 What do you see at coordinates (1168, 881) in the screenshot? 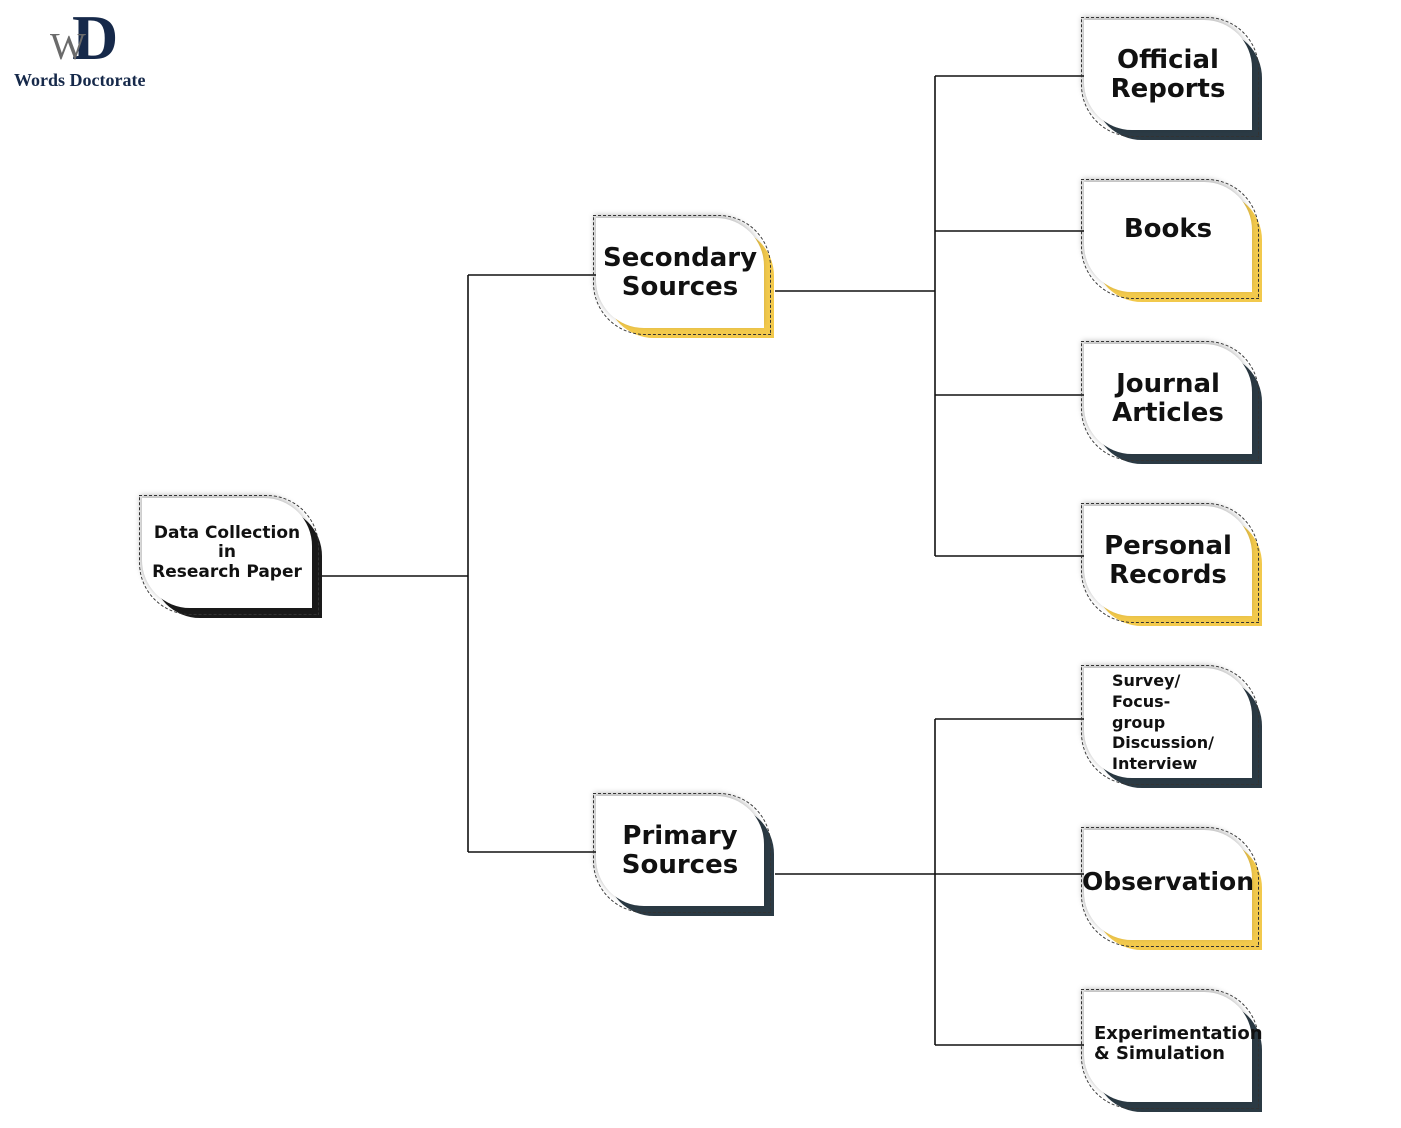
I see `node-observation-label: Observation` at bounding box center [1168, 881].